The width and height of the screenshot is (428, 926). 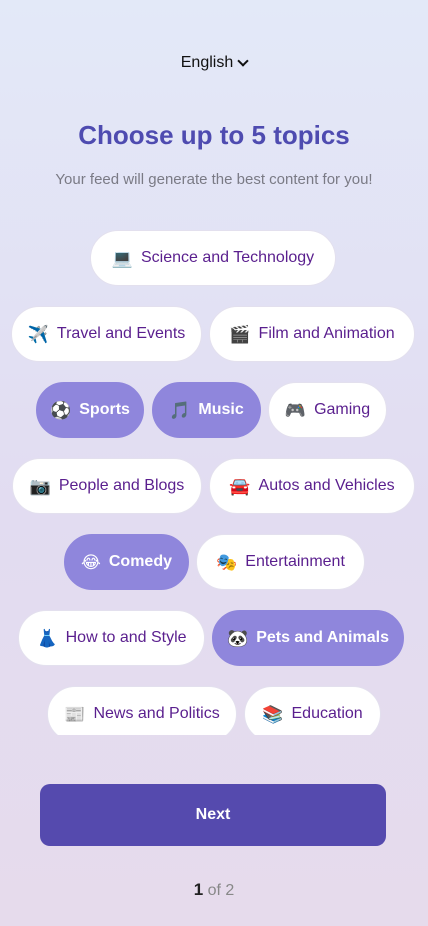 I want to click on page-indicator: 1 of 2, so click(x=214, y=890).